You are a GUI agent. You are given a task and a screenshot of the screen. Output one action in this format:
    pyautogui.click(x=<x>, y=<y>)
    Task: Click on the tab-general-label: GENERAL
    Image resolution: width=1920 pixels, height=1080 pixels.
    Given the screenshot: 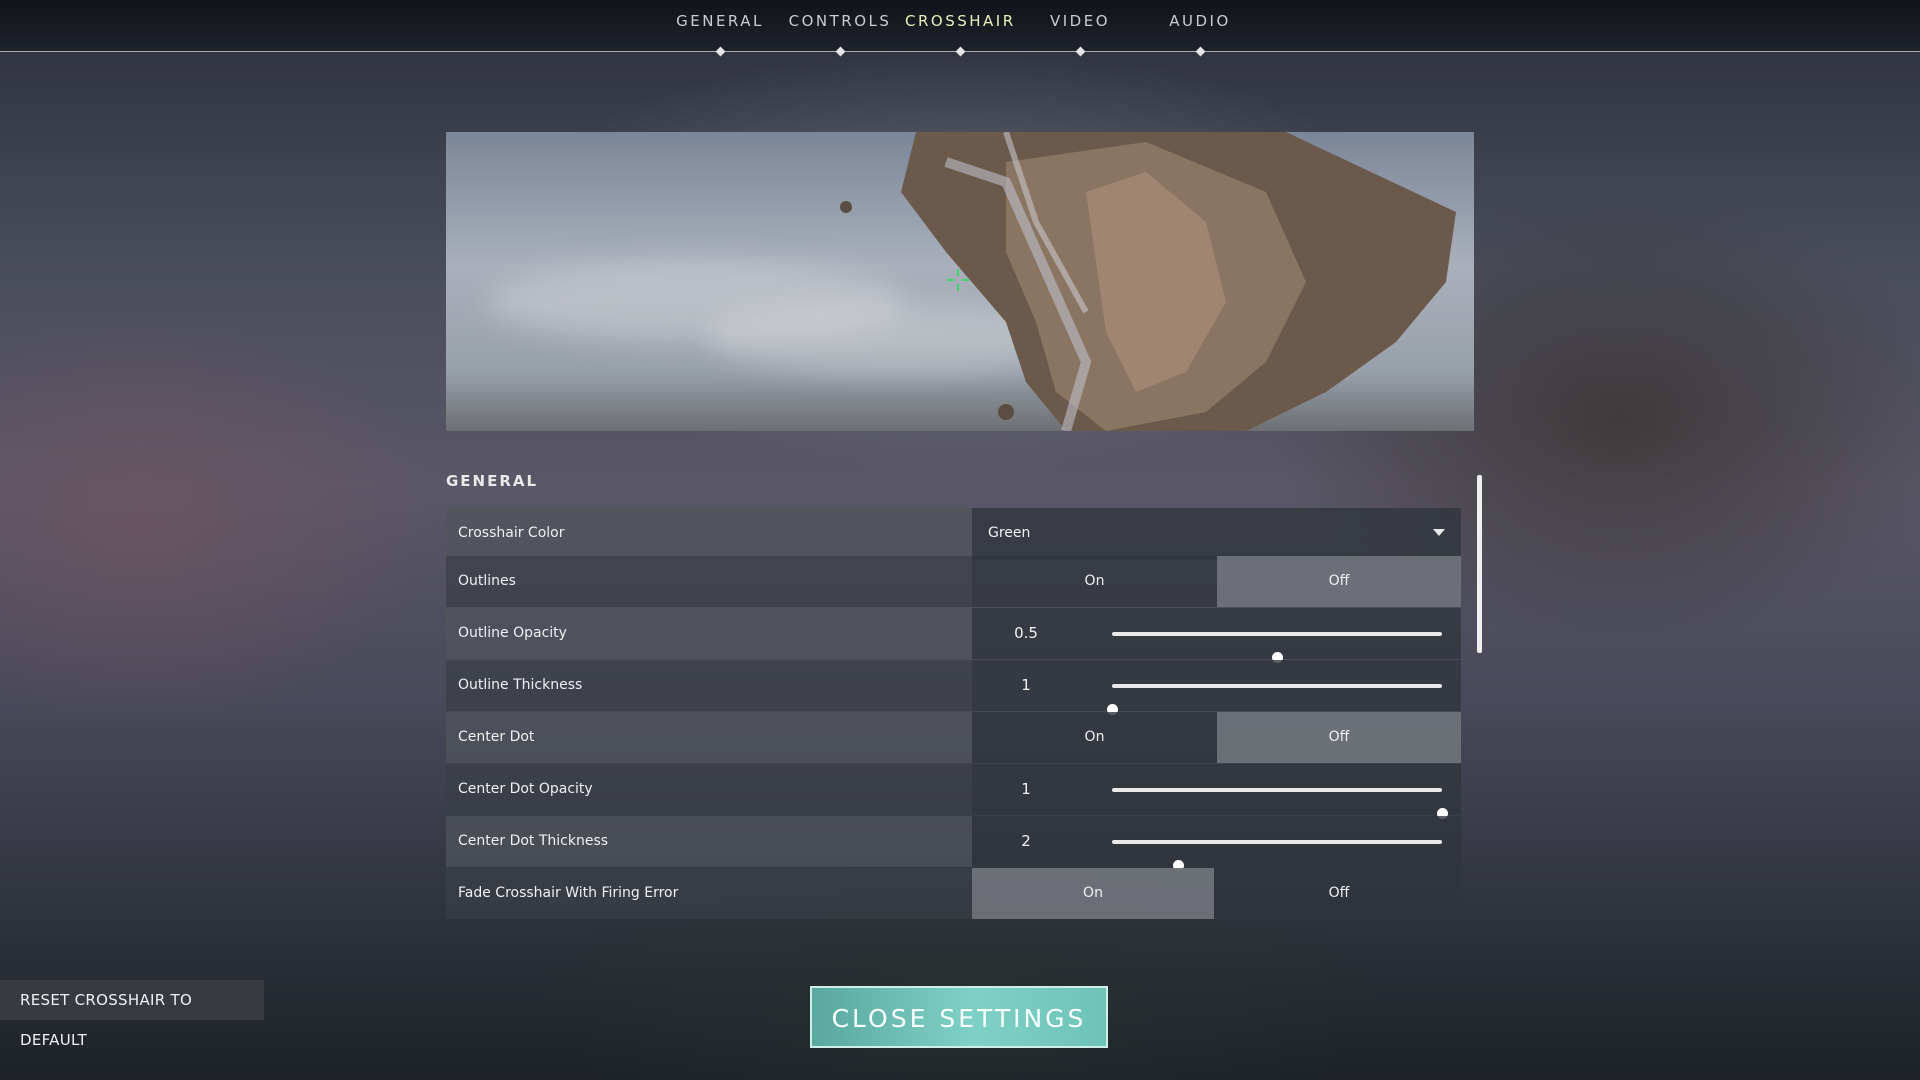 What is the action you would take?
    pyautogui.click(x=720, y=21)
    